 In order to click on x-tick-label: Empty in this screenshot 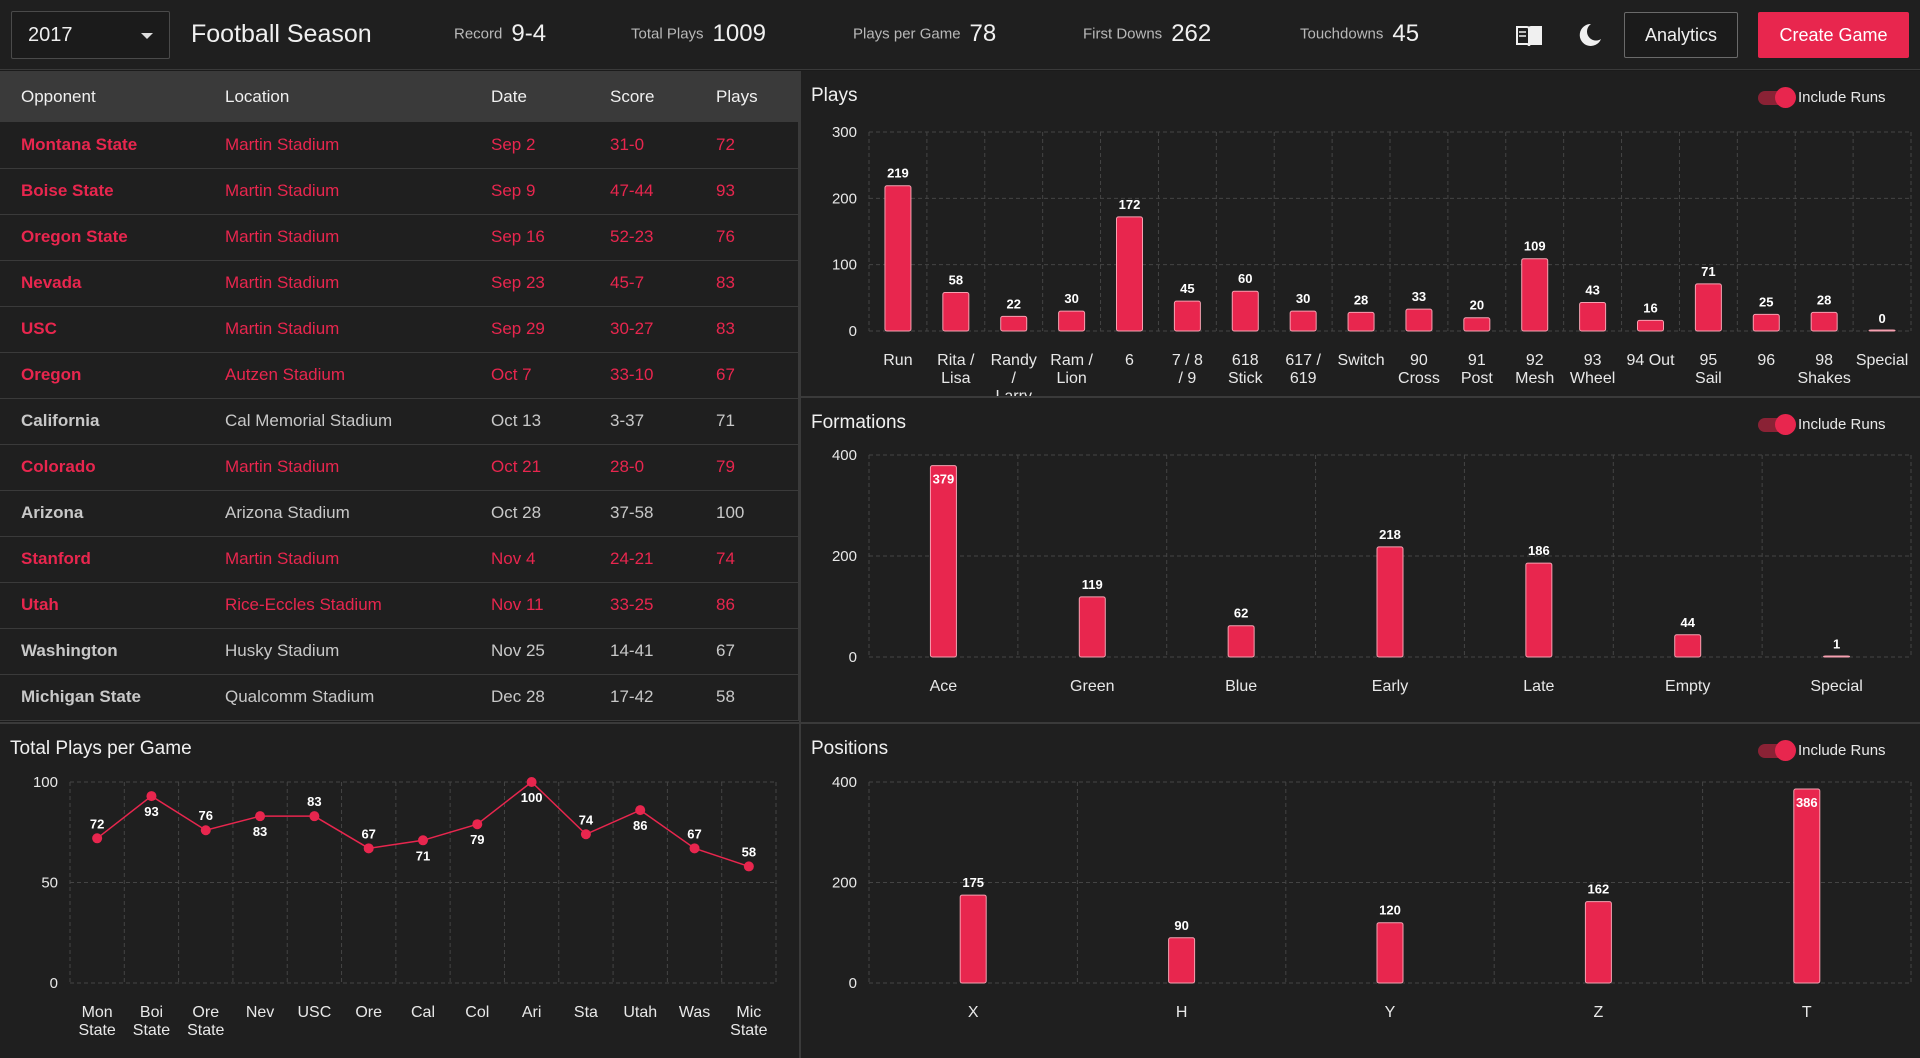, I will do `click(1687, 686)`.